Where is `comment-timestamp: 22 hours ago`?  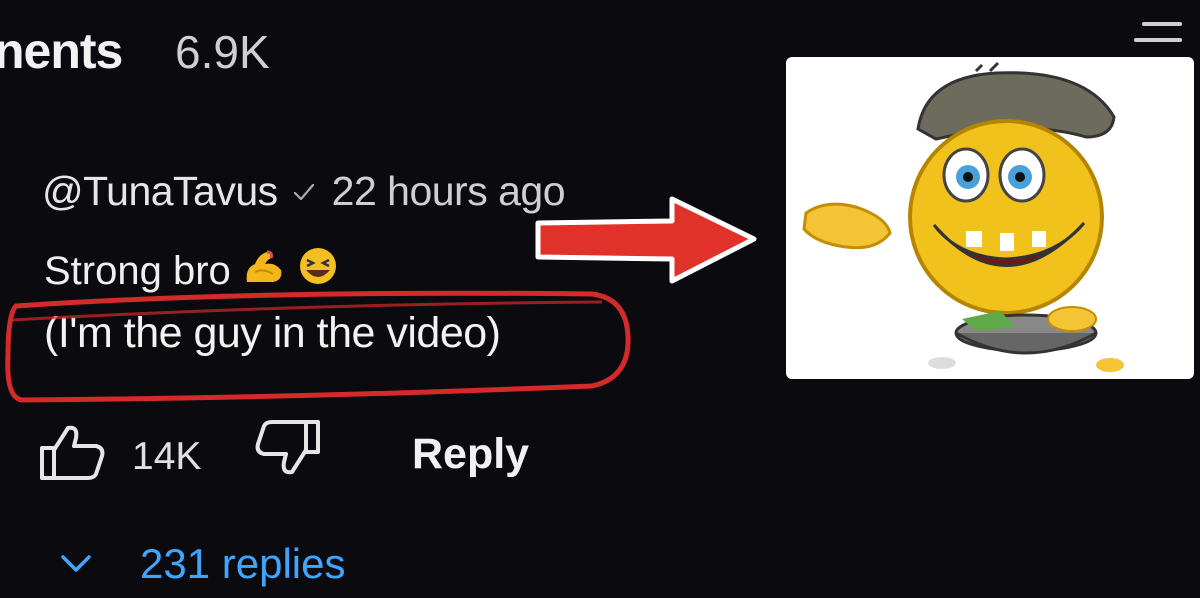 comment-timestamp: 22 hours ago is located at coordinates (449, 191).